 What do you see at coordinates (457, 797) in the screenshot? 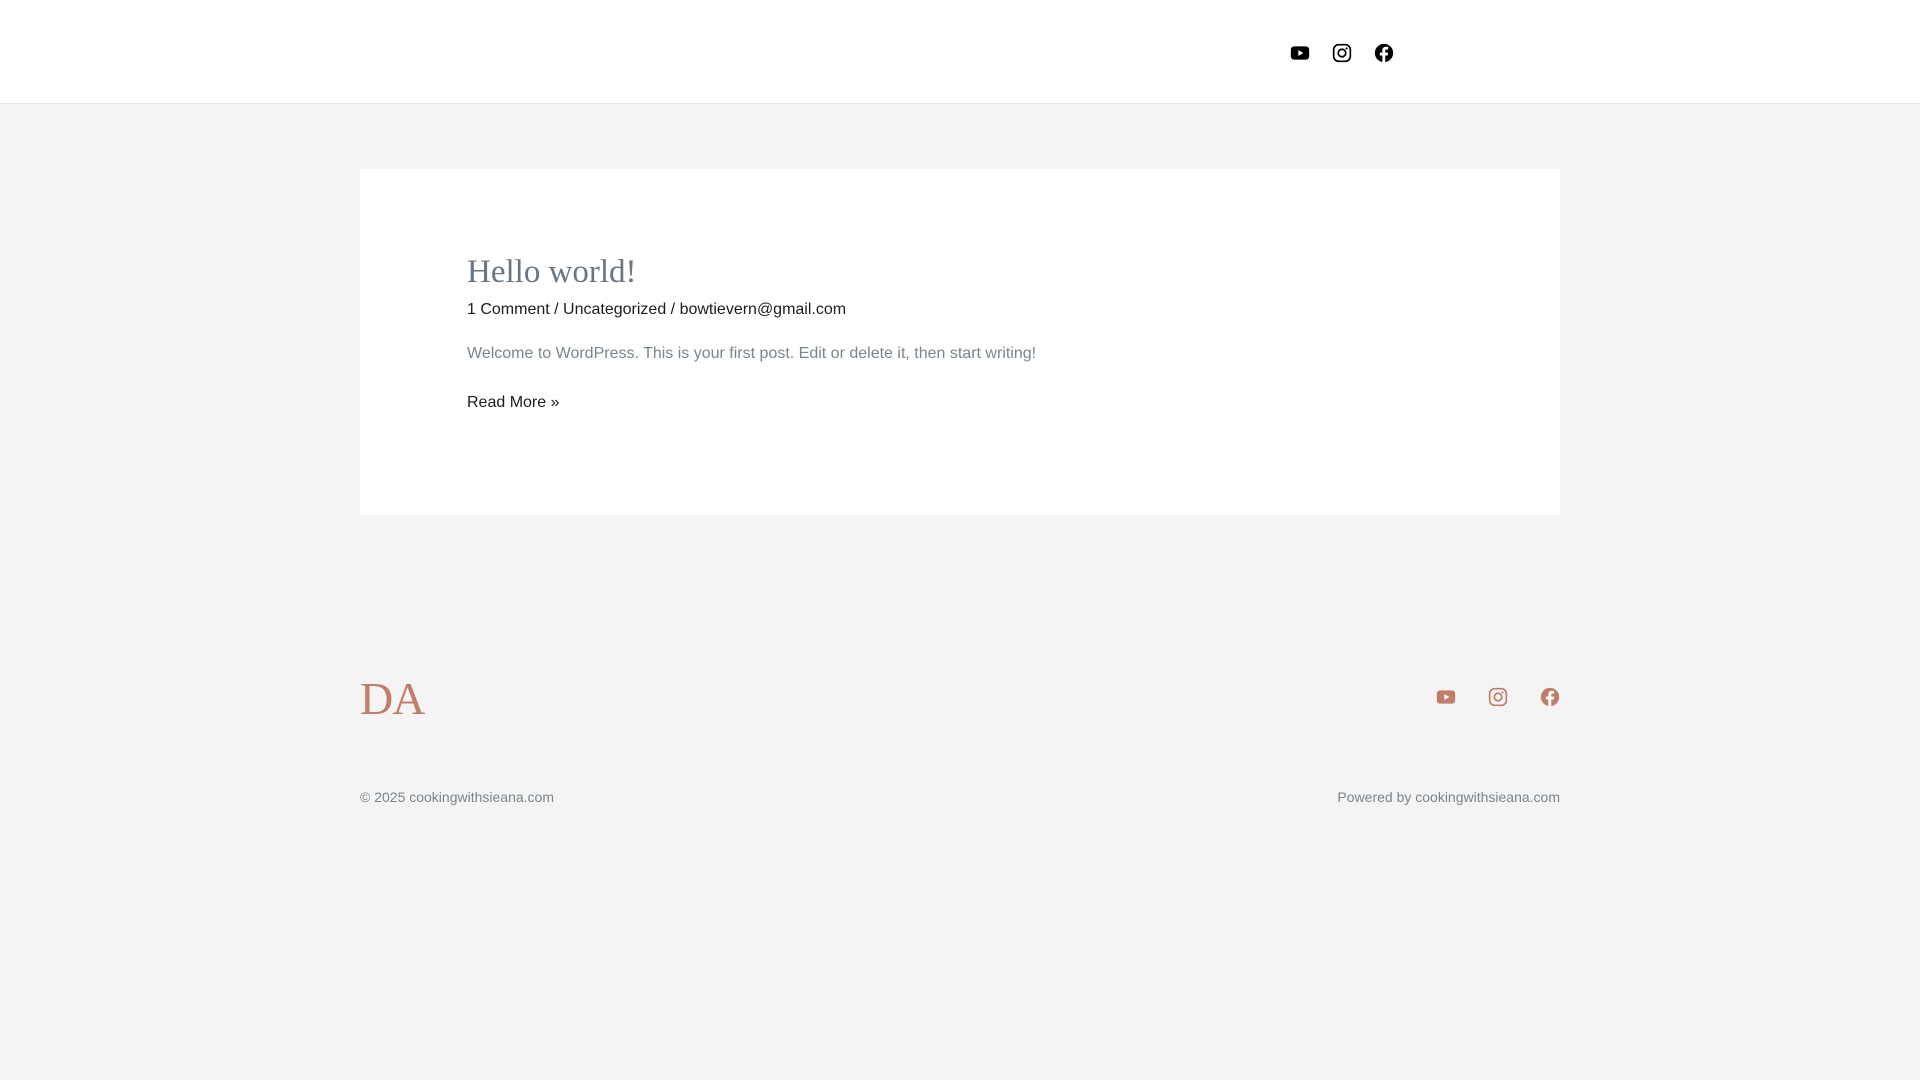
I see `copyright-text: © 2025 cookingwithsieana.com` at bounding box center [457, 797].